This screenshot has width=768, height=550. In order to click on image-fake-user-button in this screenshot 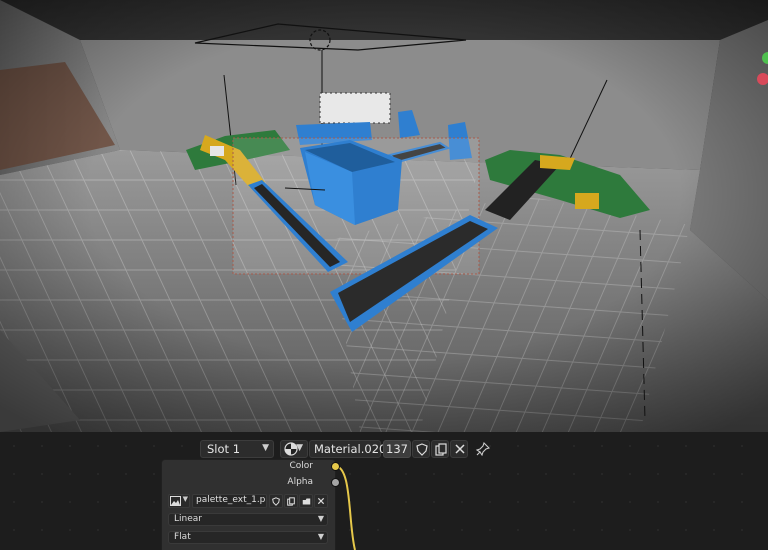, I will do `click(276, 501)`.